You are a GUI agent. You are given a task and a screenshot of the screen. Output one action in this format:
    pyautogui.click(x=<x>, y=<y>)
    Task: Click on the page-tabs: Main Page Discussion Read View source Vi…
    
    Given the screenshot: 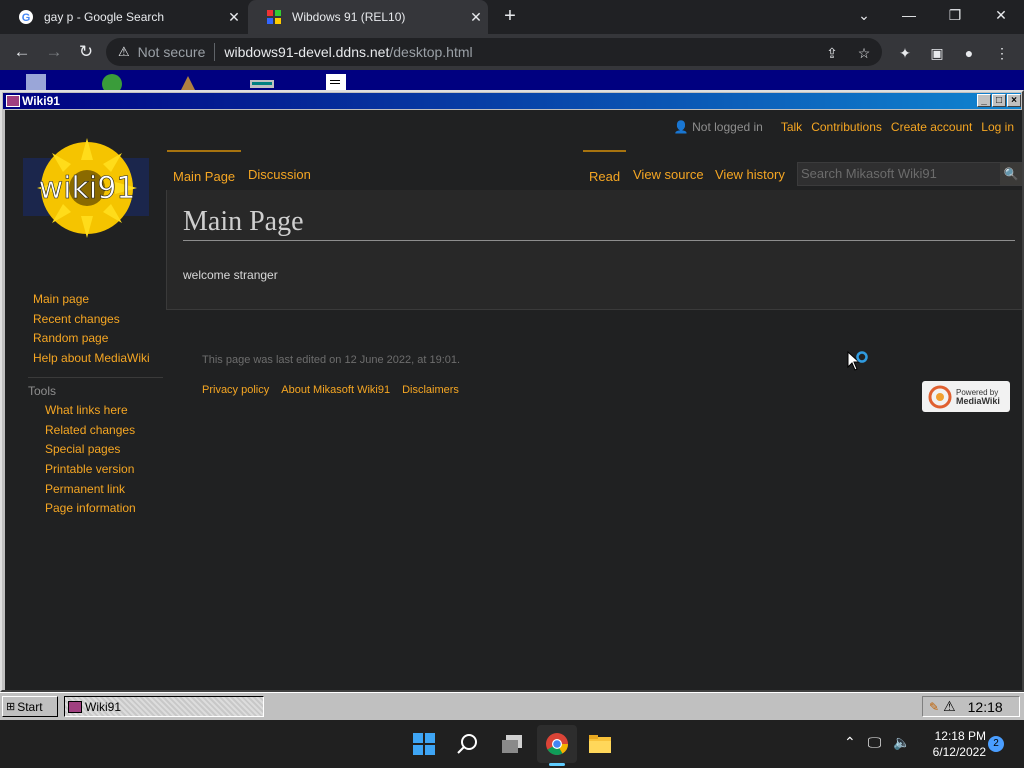 What is the action you would take?
    pyautogui.click(x=594, y=170)
    